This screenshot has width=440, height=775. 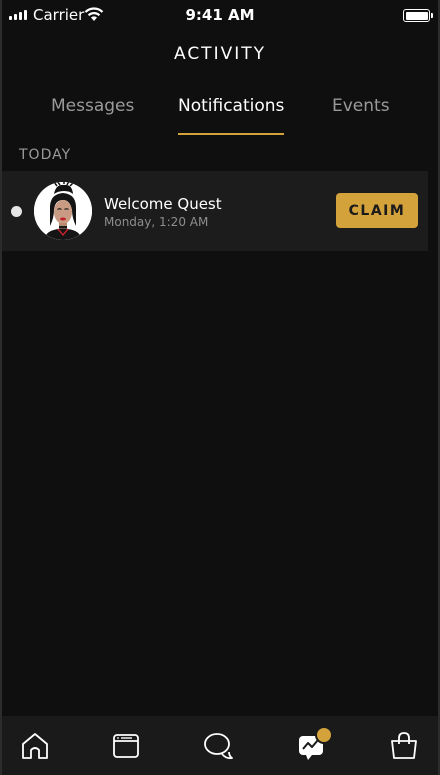 I want to click on nav-shop, so click(x=404, y=746).